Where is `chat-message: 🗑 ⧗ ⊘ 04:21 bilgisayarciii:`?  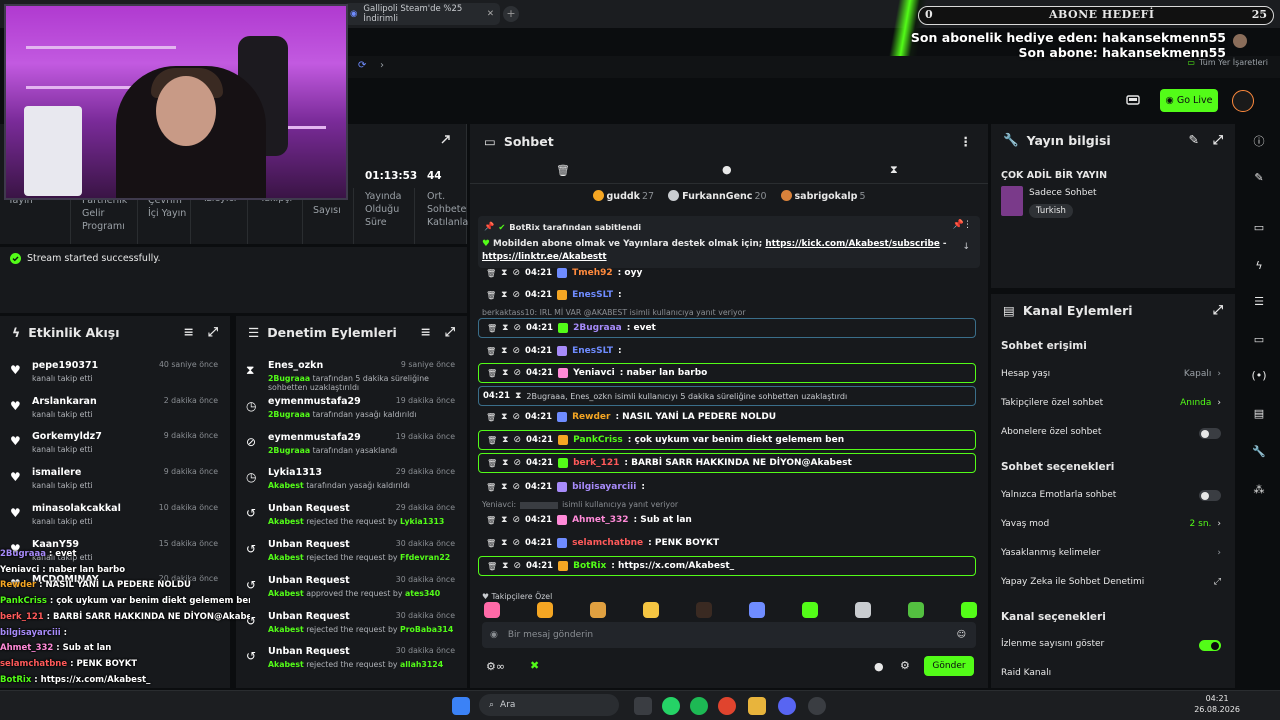 chat-message: 🗑 ⧗ ⊘ 04:21 bilgisayarciii: is located at coordinates (727, 487).